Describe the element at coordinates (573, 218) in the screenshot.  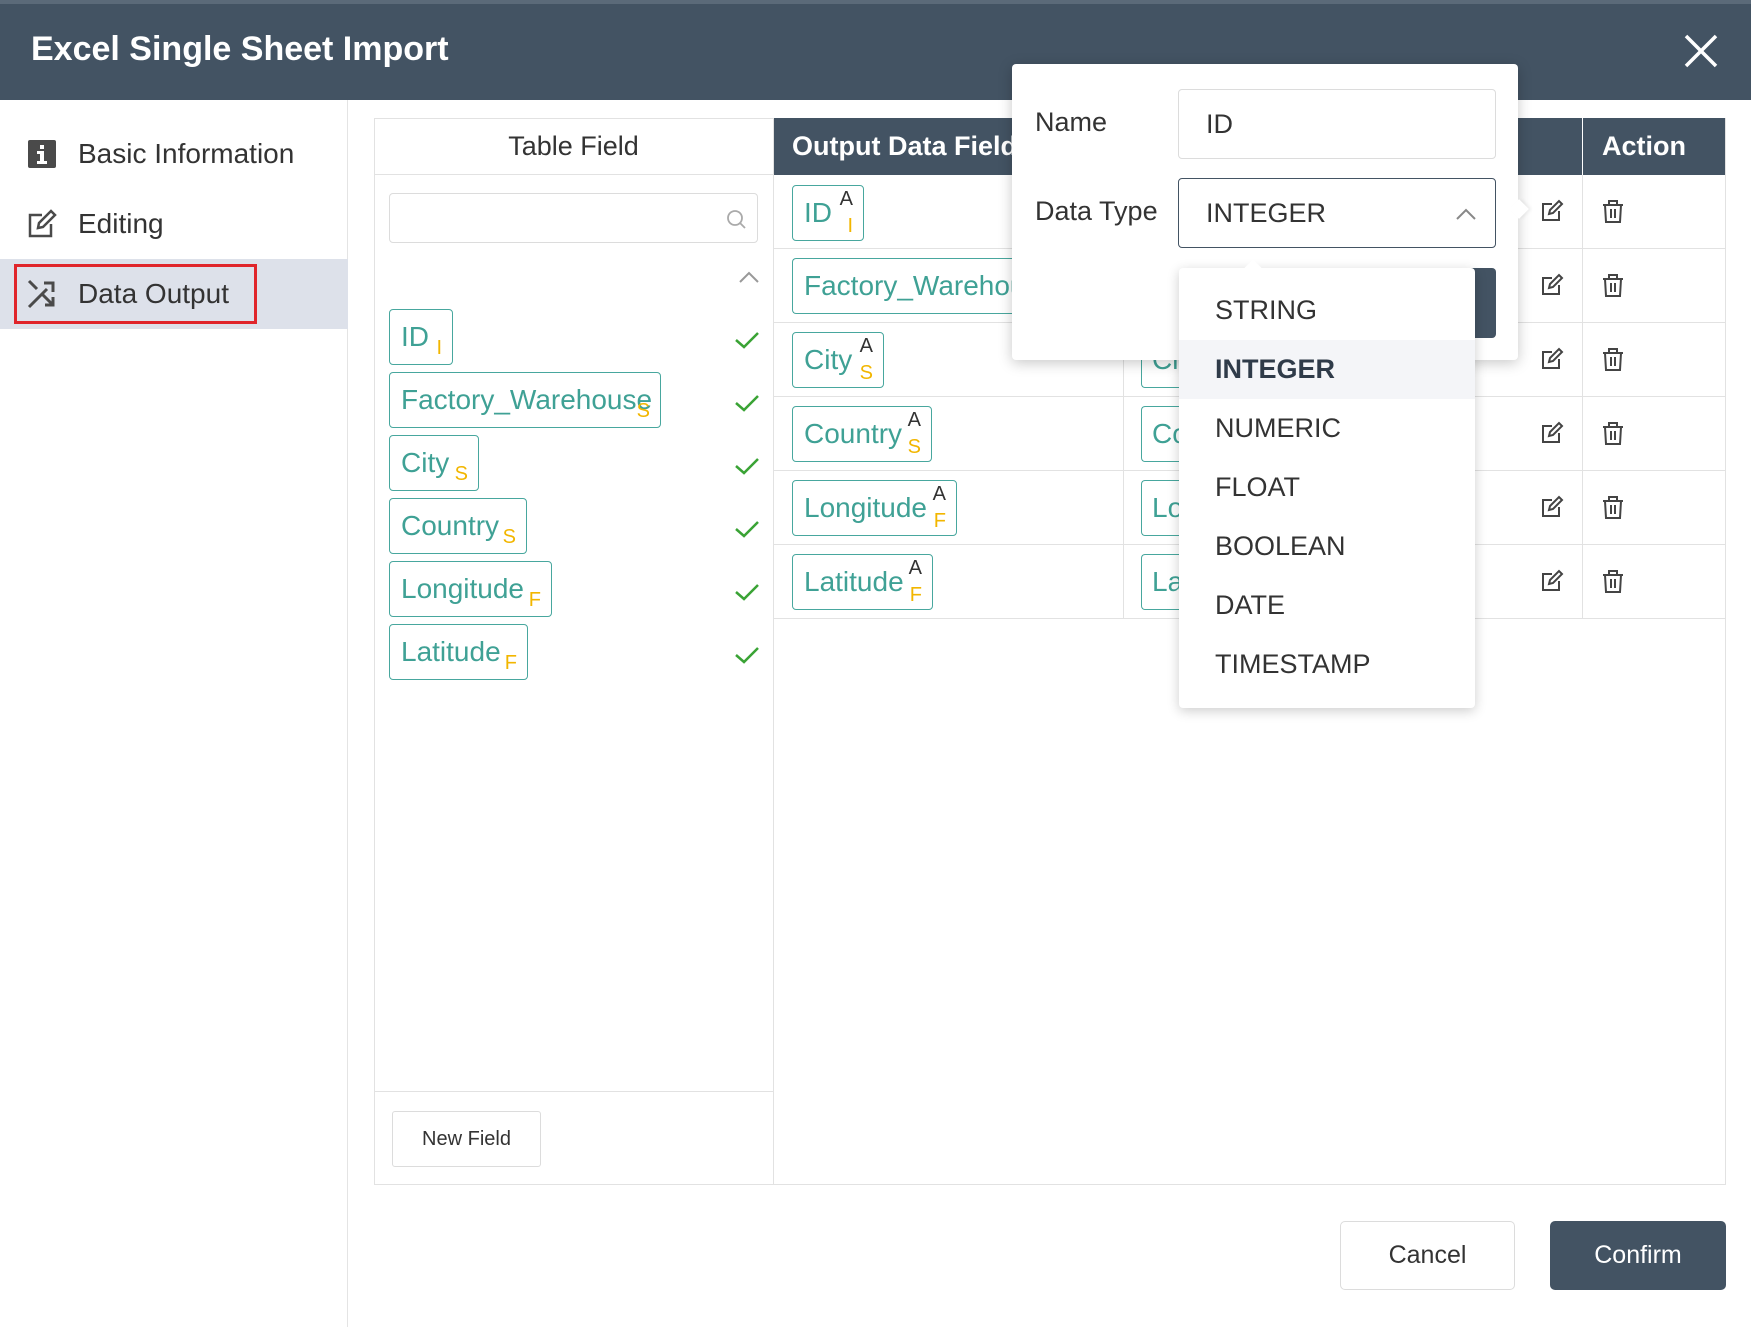
I see `field-search-input` at that location.